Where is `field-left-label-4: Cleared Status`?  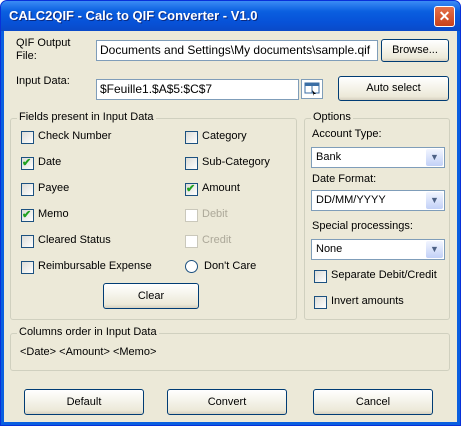
field-left-label-4: Cleared Status is located at coordinates (74, 240).